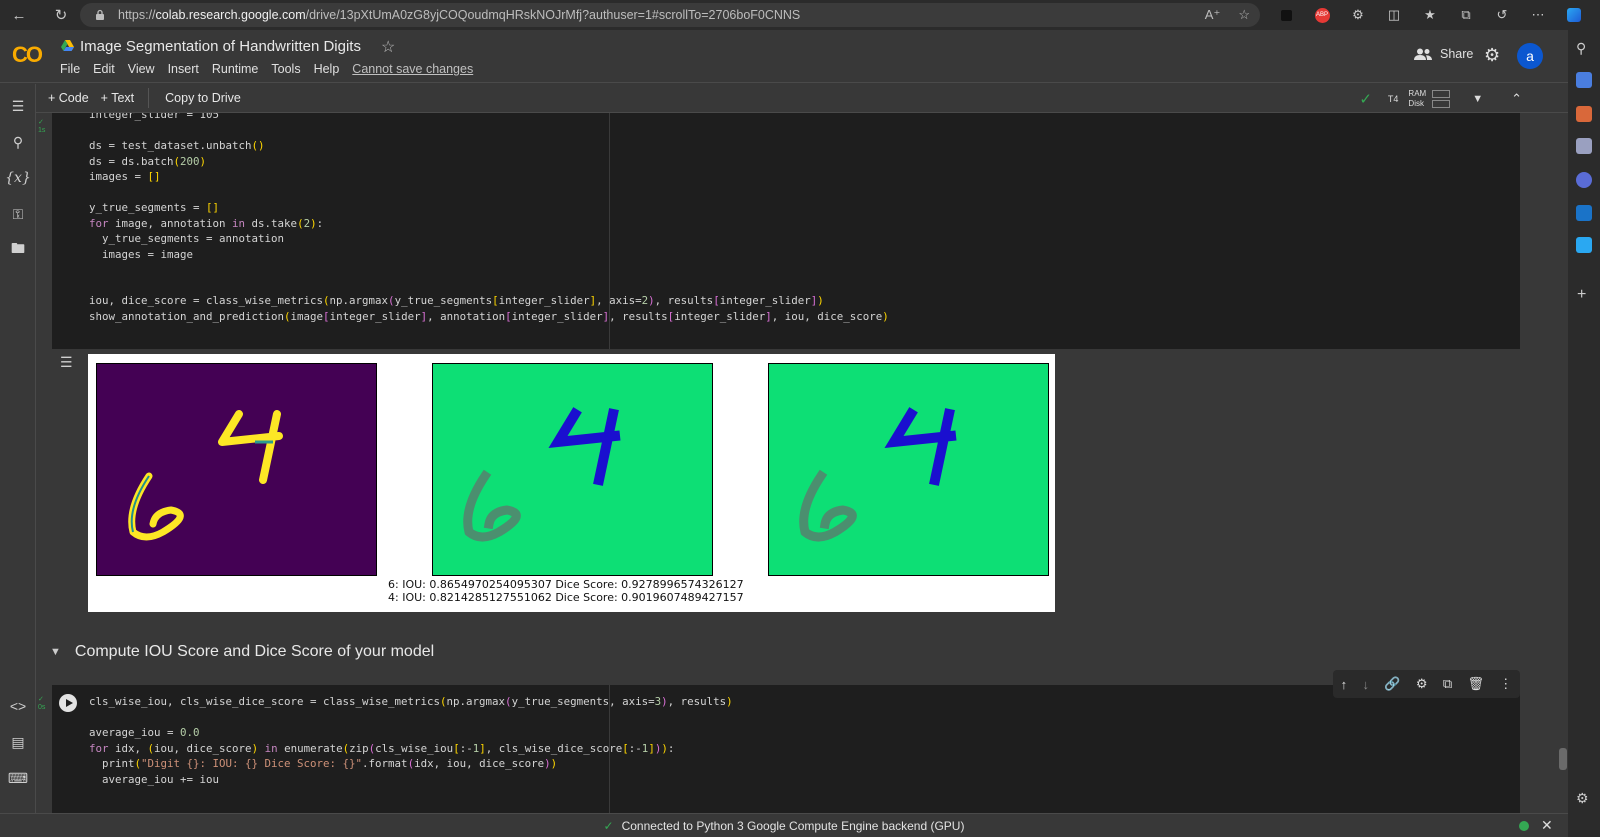 The image size is (1600, 837). Describe the element at coordinates (608, 825) in the screenshot. I see `status-check-icon: ✓` at that location.